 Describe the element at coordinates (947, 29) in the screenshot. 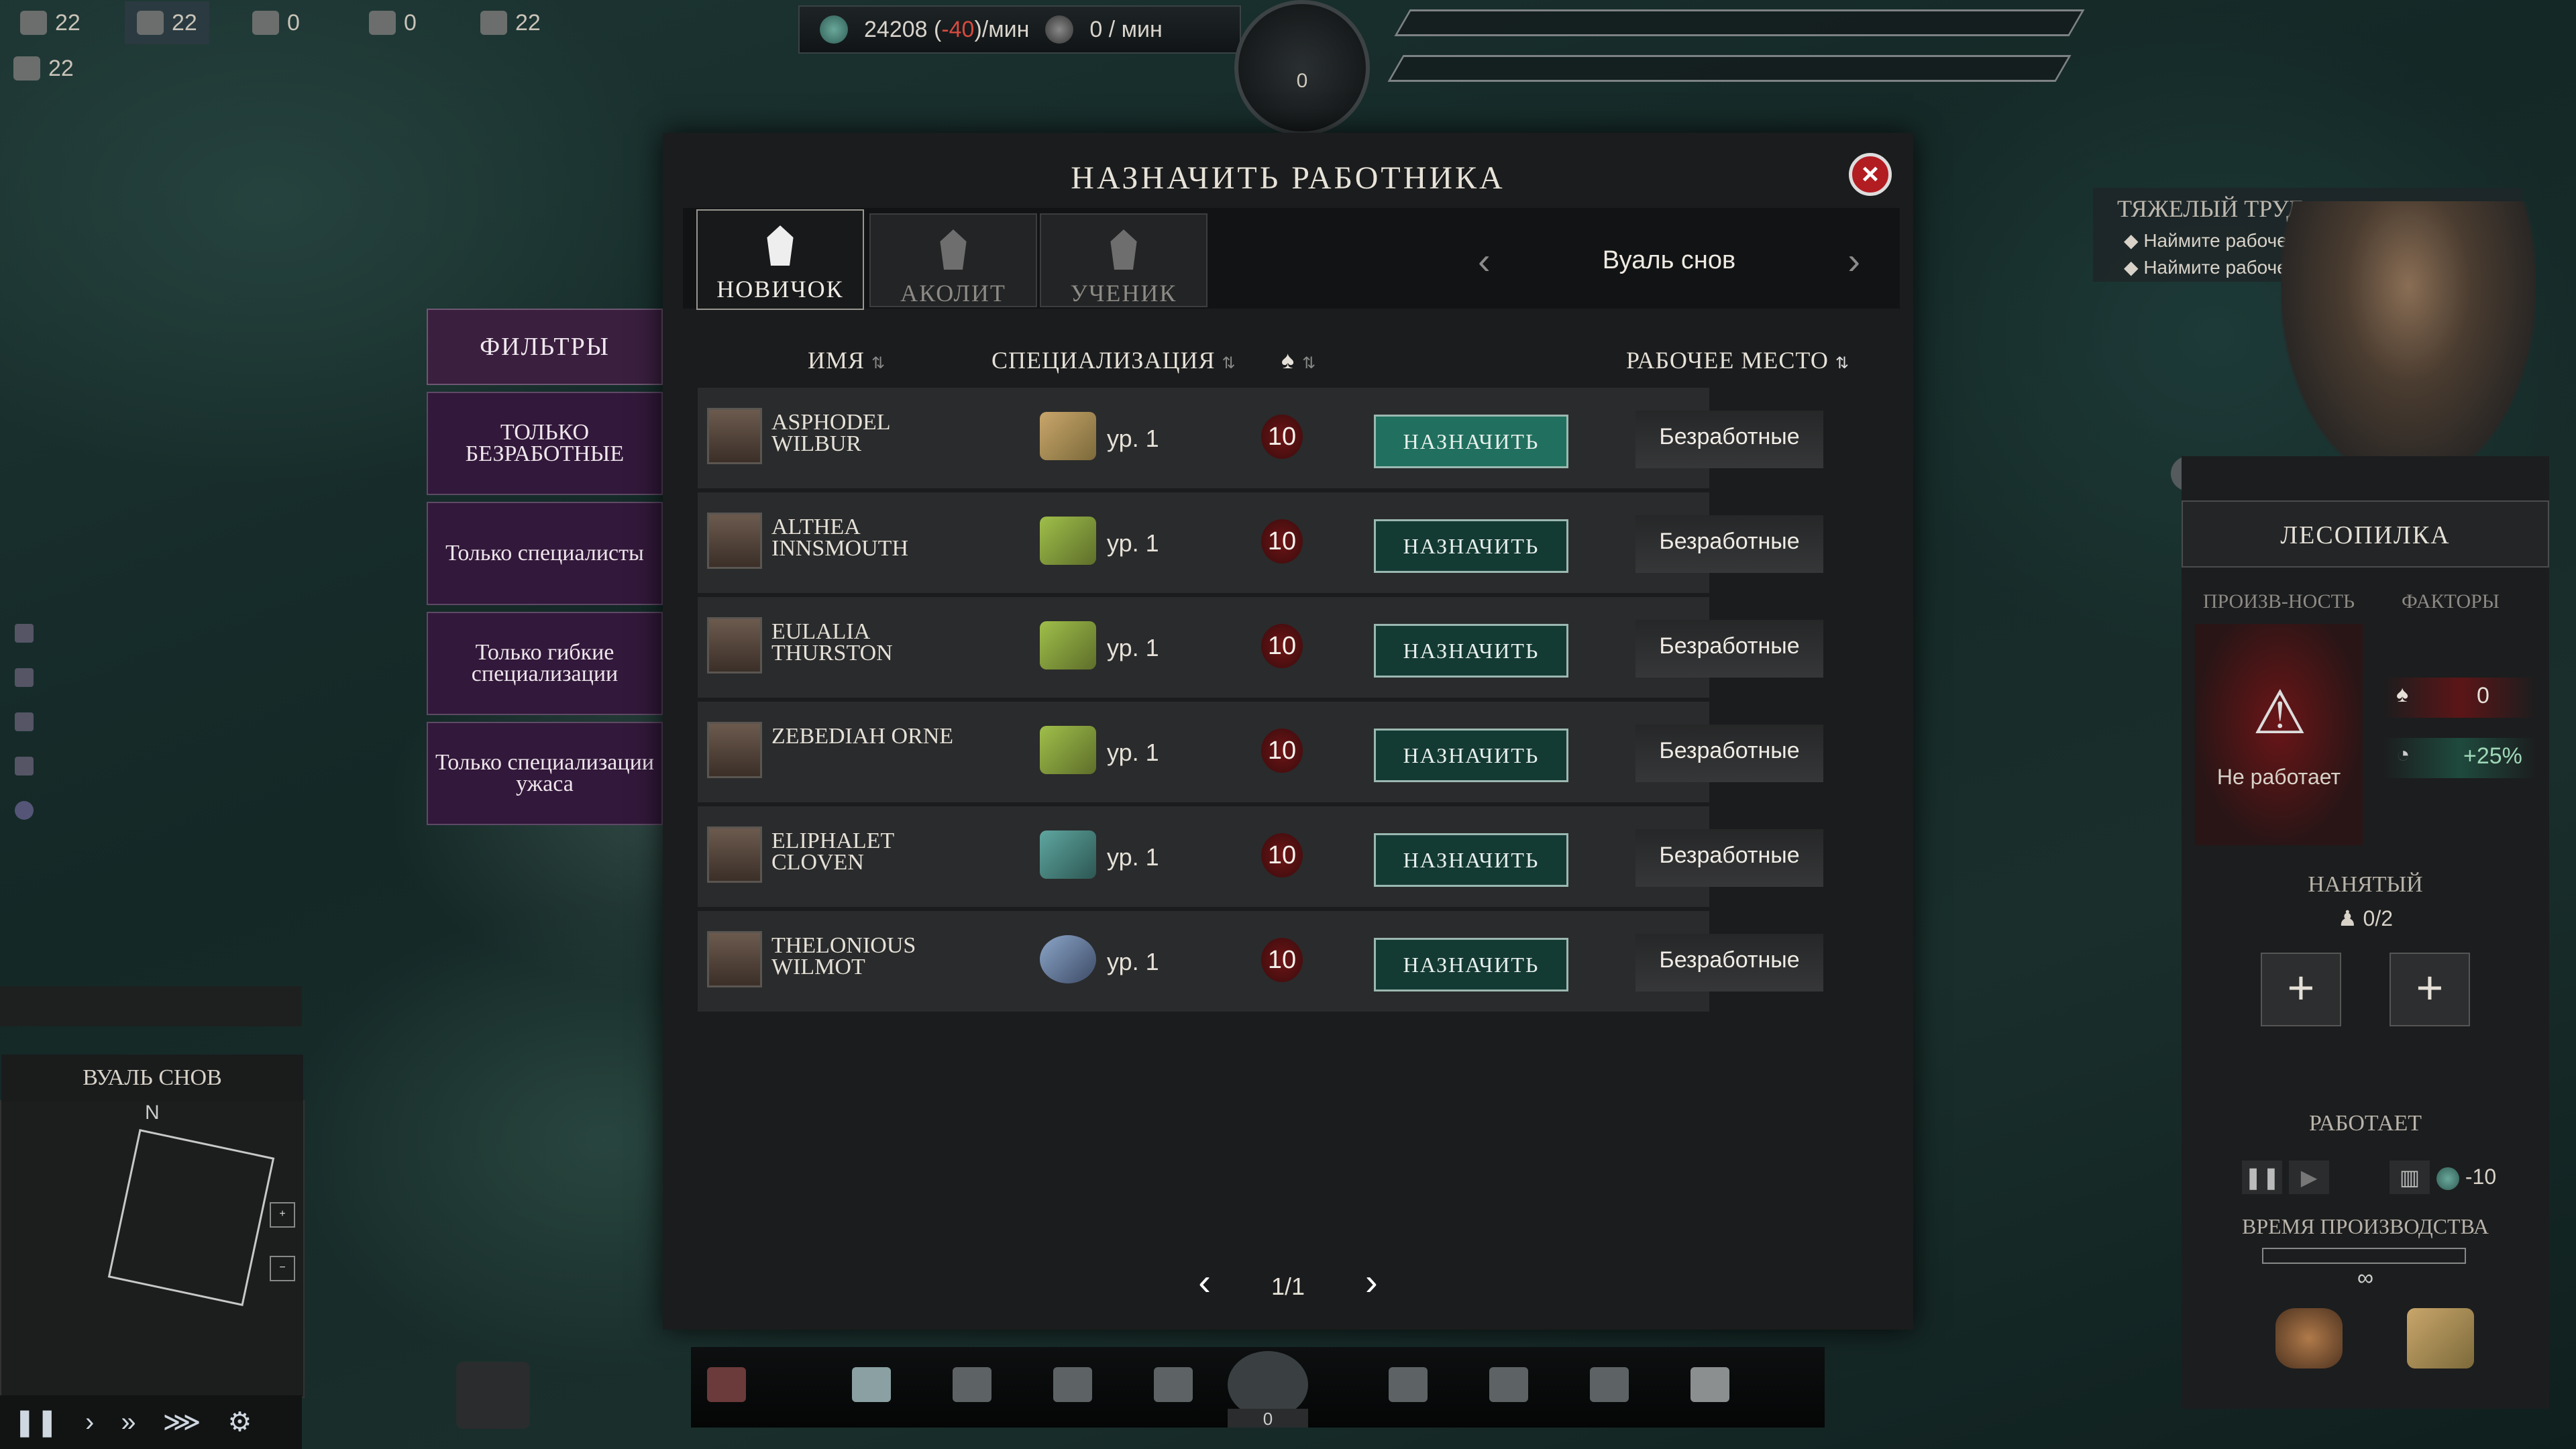

I see `currency-display: 24208 (-40)/мин` at that location.